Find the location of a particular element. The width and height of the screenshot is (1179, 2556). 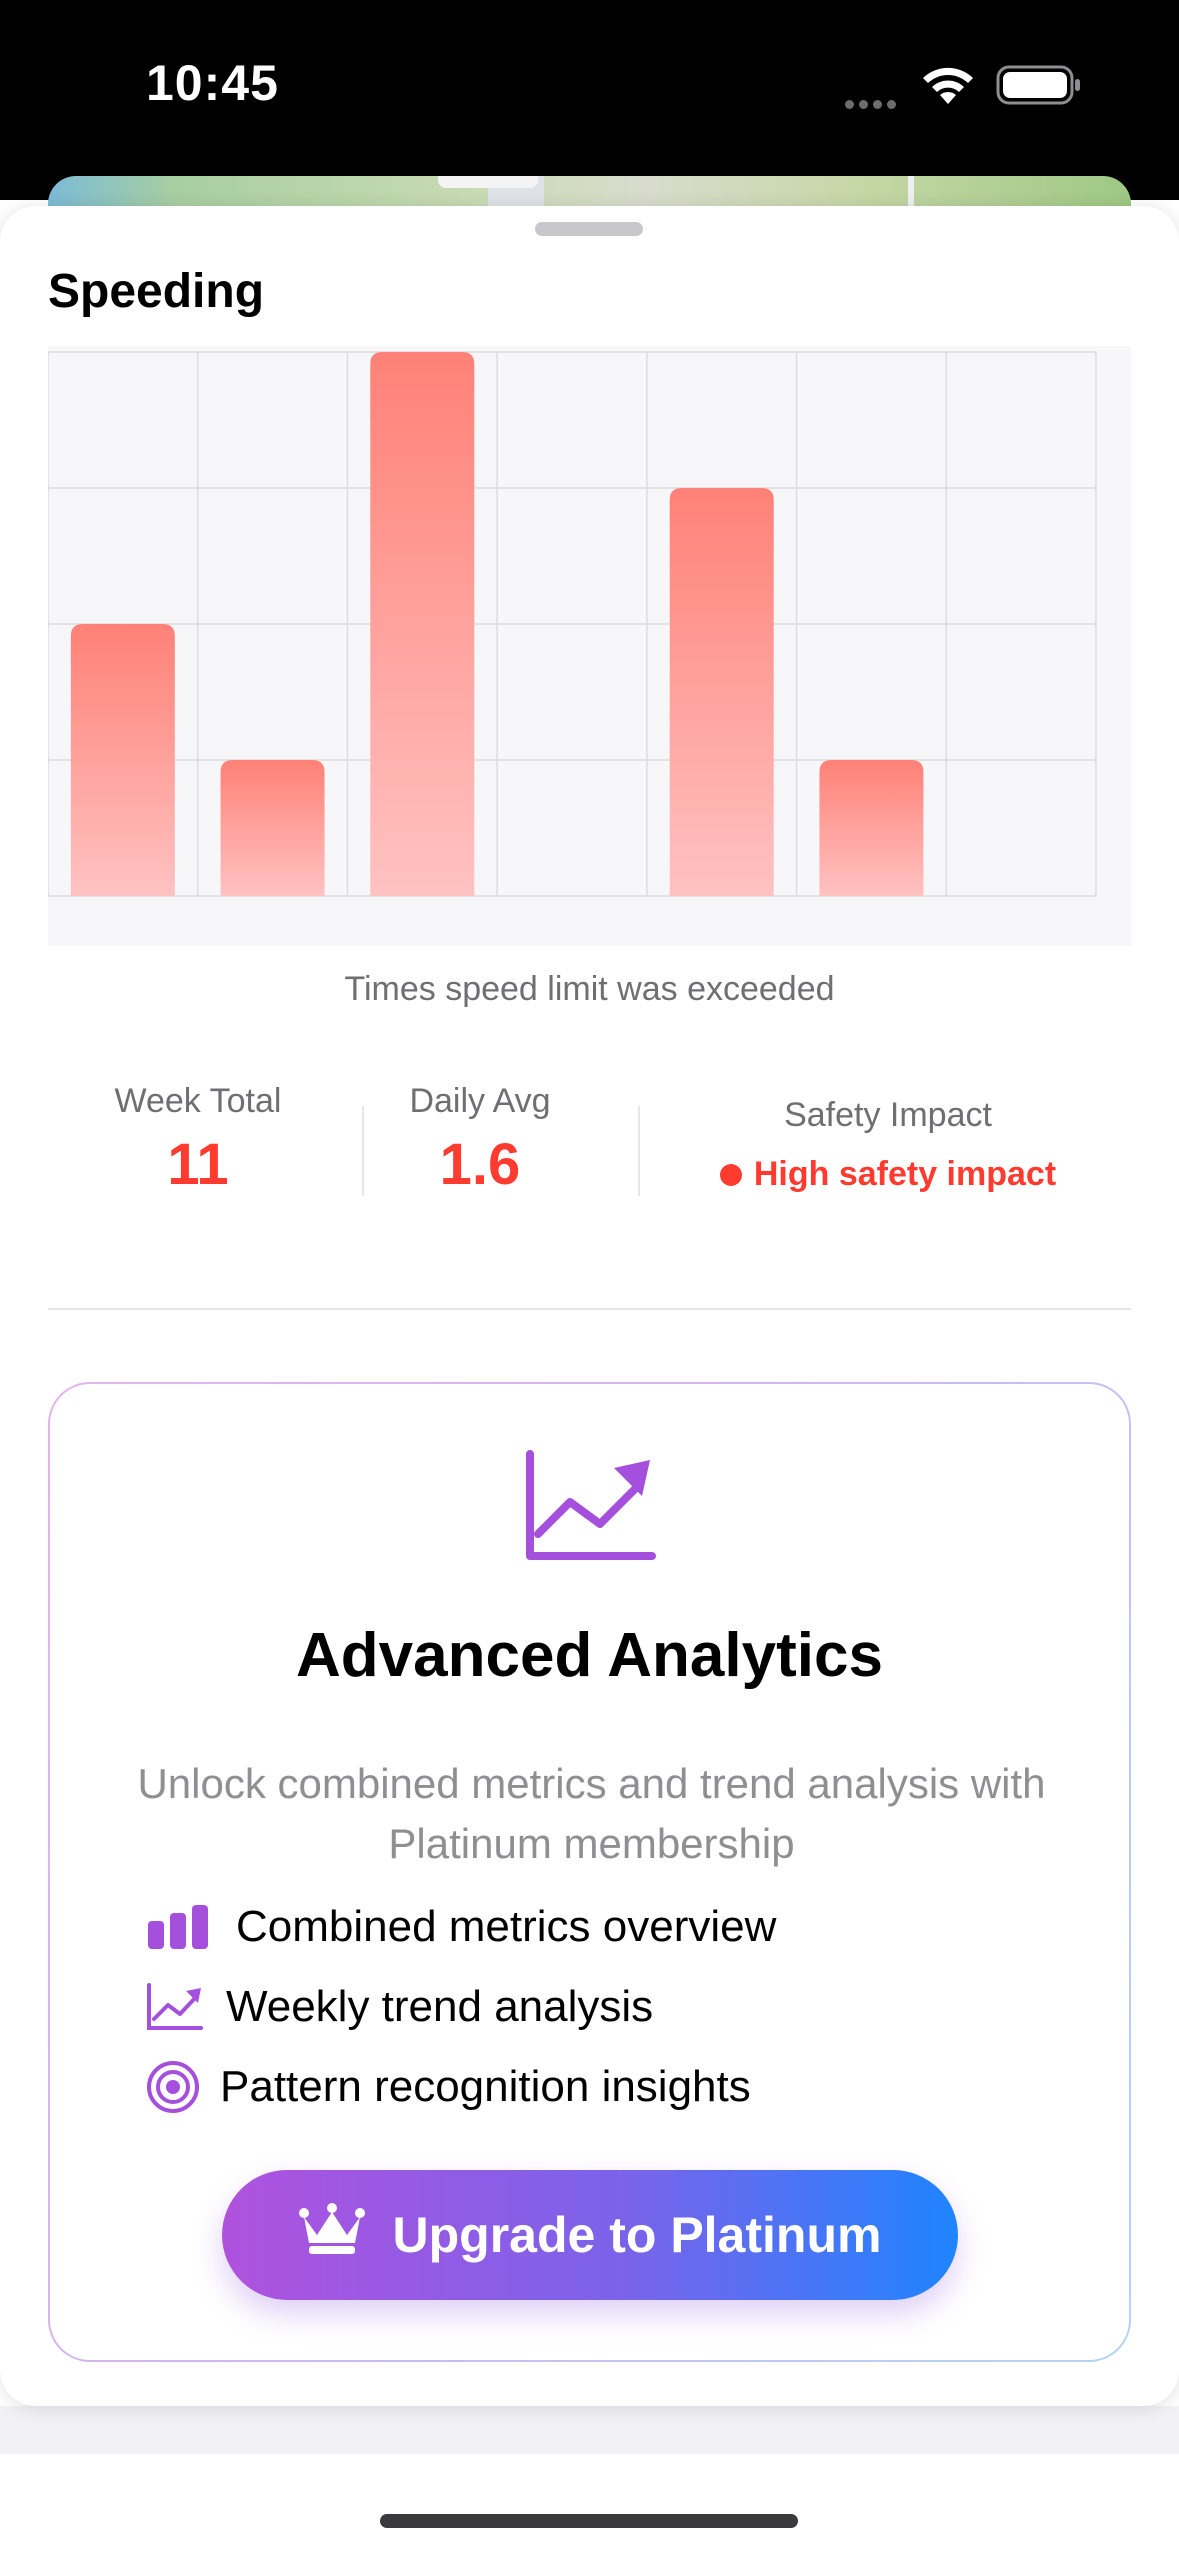

section-title: Speeding is located at coordinates (156, 291).